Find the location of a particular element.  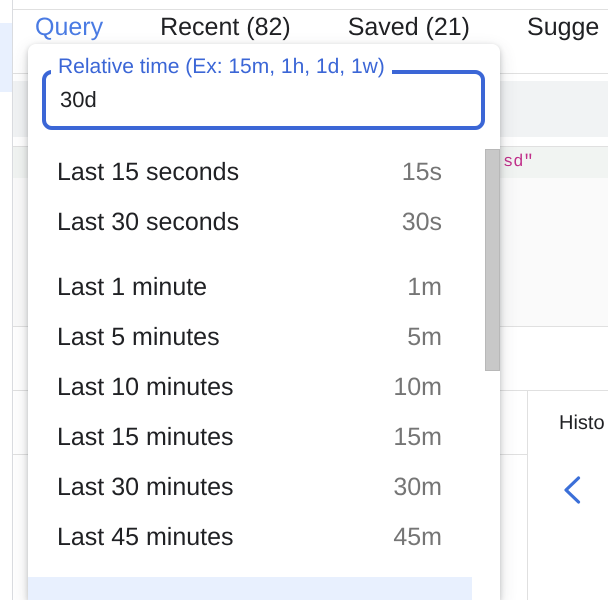

menu-item: Last 1 minute 1m is located at coordinates (250, 287).